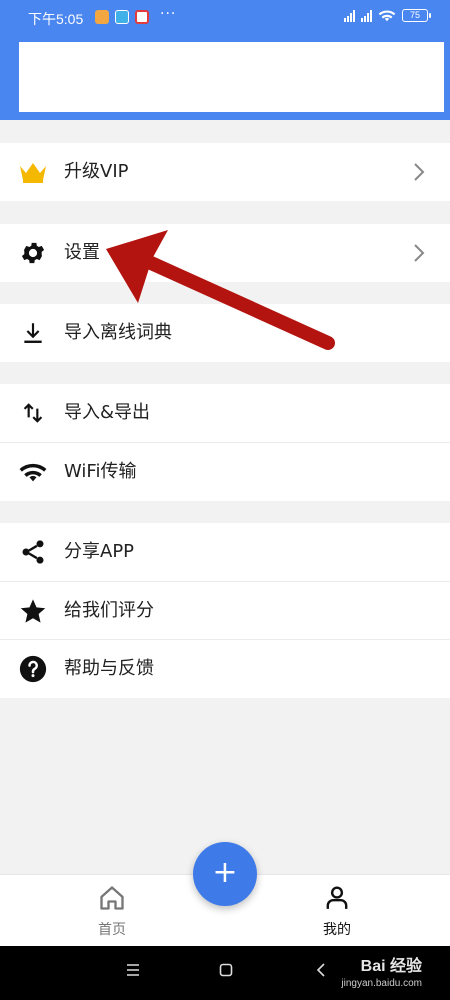 Image resolution: width=450 pixels, height=1000 pixels. Describe the element at coordinates (33, 611) in the screenshot. I see `star-icon` at that location.